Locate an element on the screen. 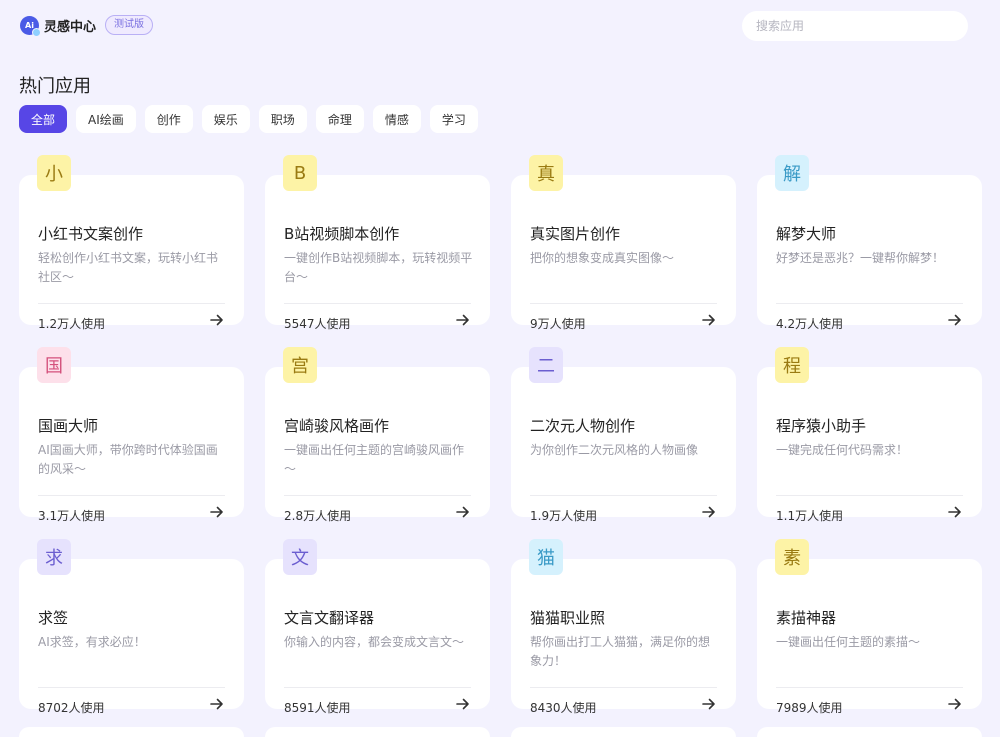 This screenshot has height=737, width=1000. app-card-body: B站视频脚本创作一键创作B站视频脚本，玩转视频平台～ 5547人使用 is located at coordinates (377, 253).